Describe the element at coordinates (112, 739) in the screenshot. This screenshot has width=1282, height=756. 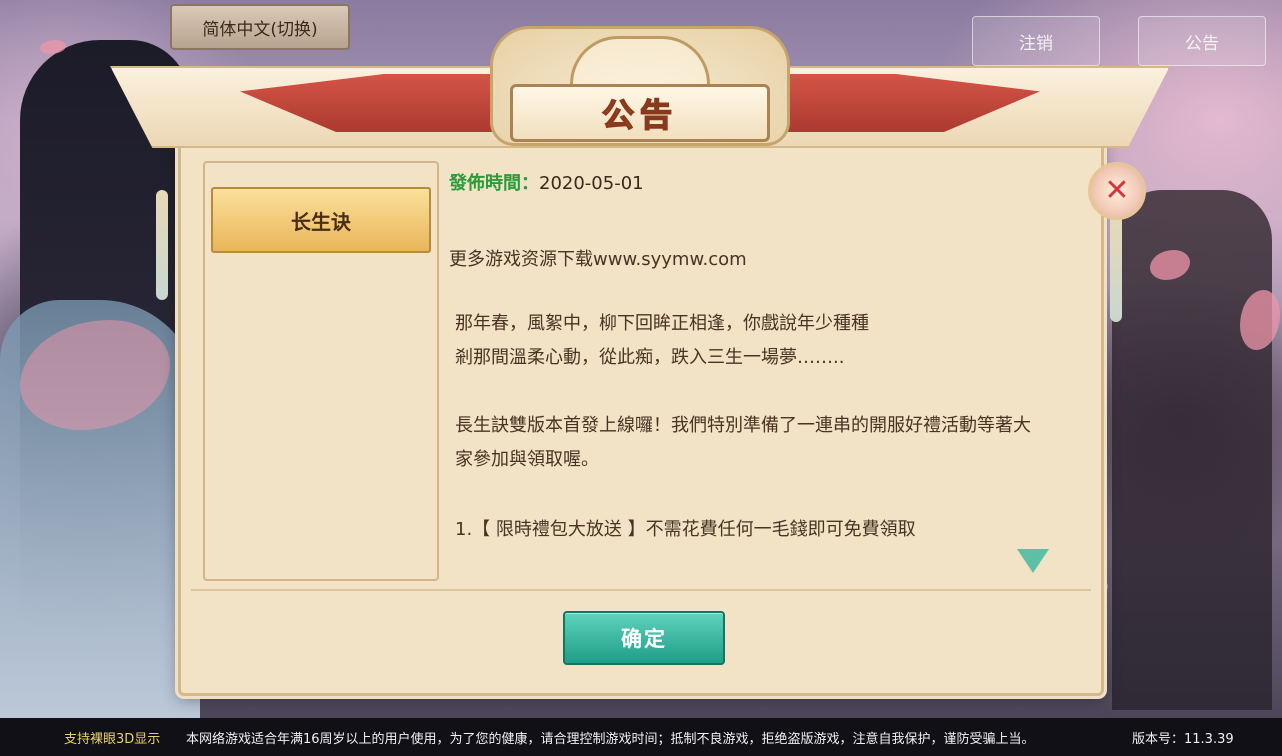
I see `footer-3d-support: 支持裸眼3D显示` at that location.